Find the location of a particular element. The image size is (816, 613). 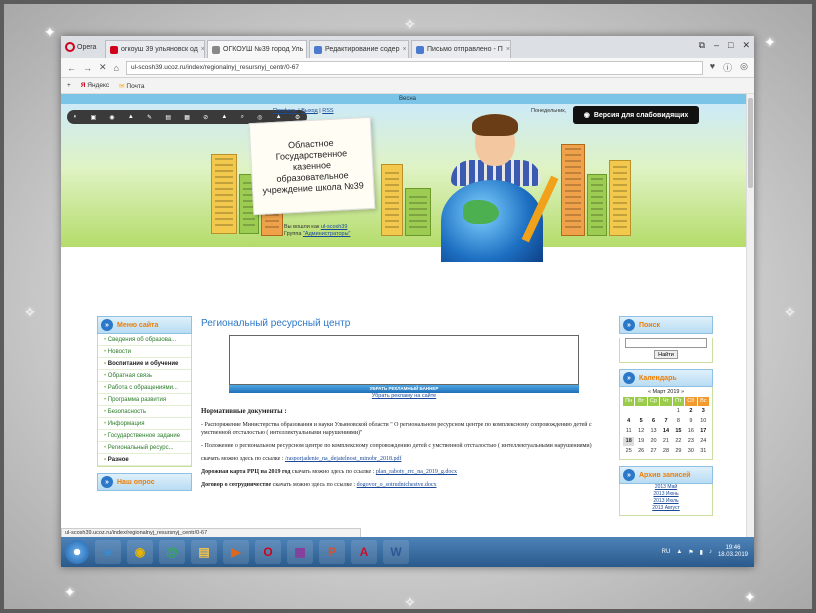

taskbar-word-icon: W is located at coordinates (396, 552).